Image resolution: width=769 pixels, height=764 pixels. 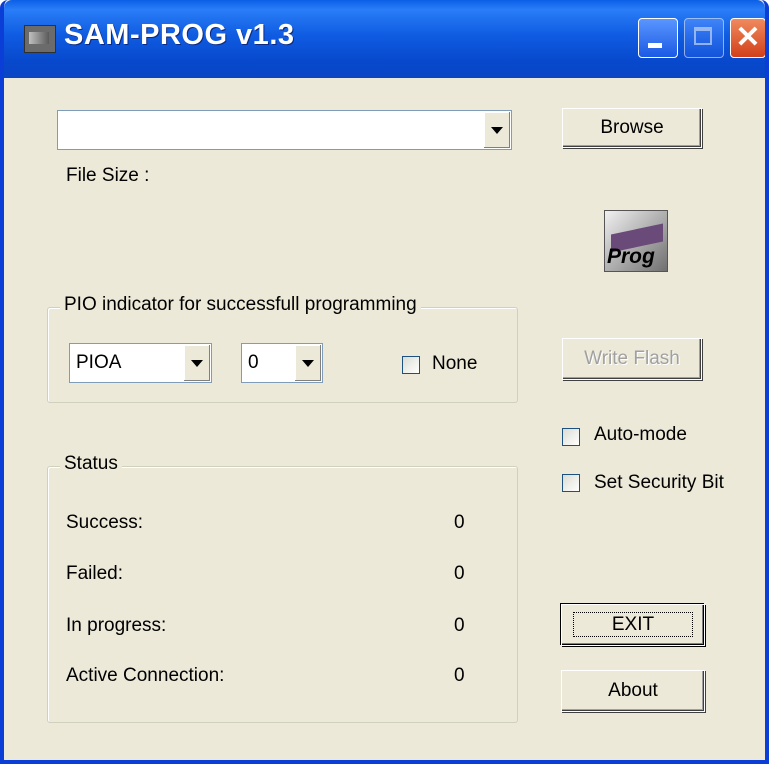 I want to click on about-button-label: About, so click(x=633, y=690).